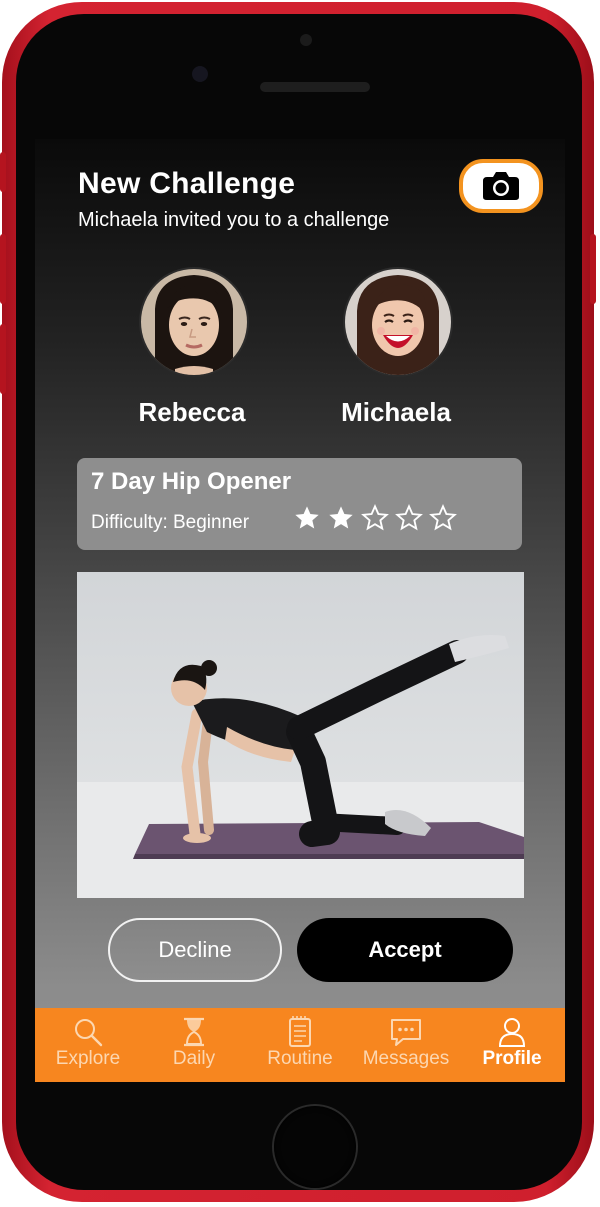 The height and width of the screenshot is (1207, 600). What do you see at coordinates (88, 1058) in the screenshot?
I see `tab-label-explore: Explore` at bounding box center [88, 1058].